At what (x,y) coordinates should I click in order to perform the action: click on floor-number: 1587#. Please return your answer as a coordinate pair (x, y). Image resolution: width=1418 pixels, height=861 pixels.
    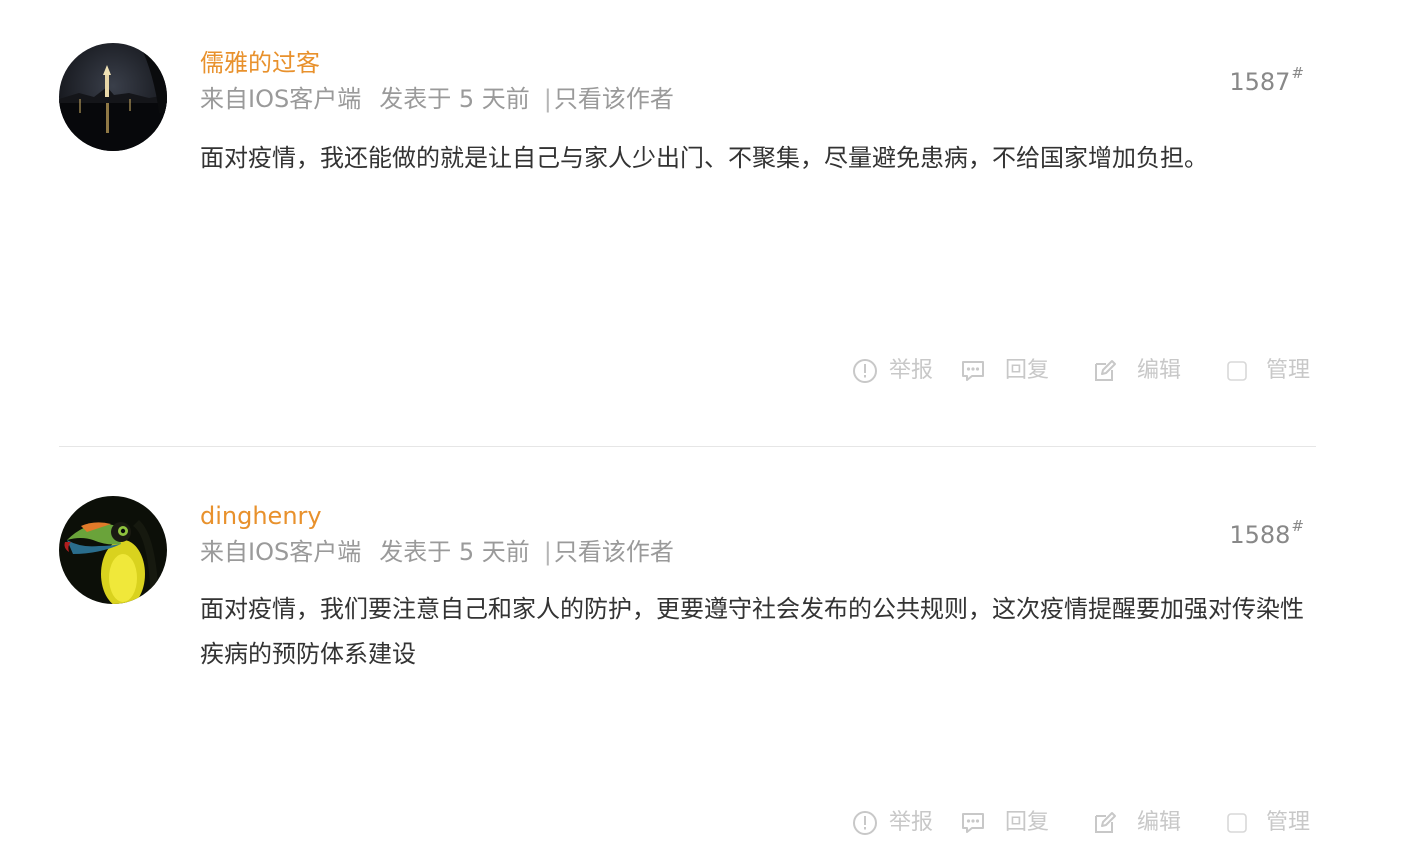
    Looking at the image, I should click on (1266, 79).